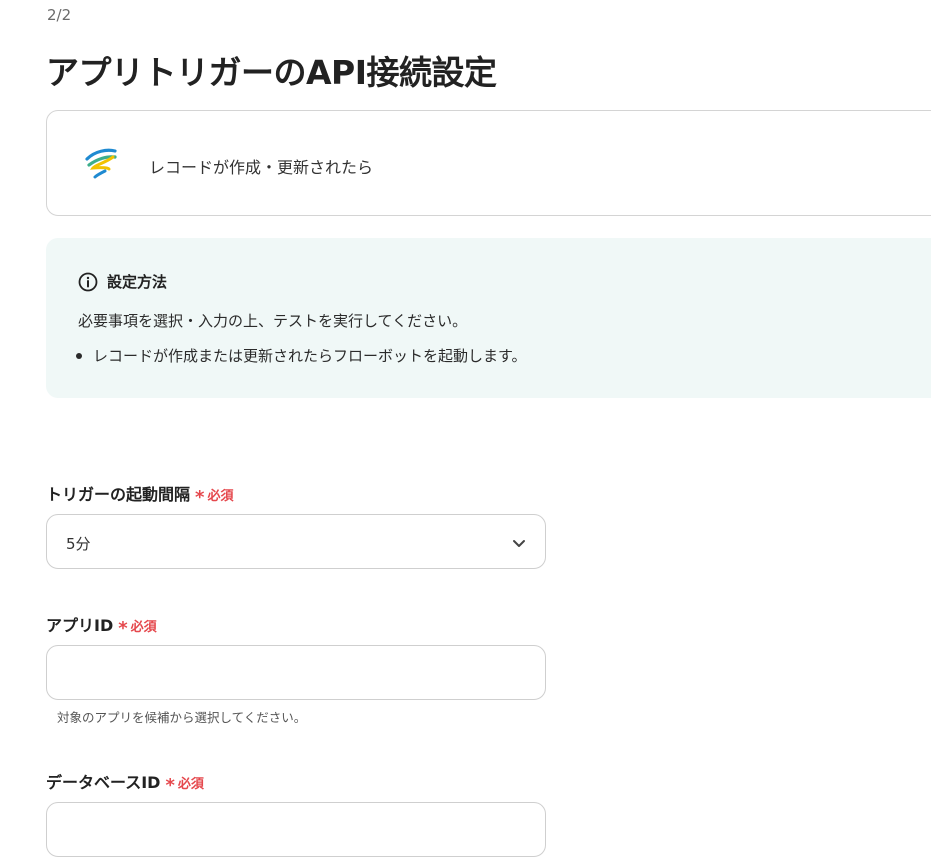 The height and width of the screenshot is (857, 931). Describe the element at coordinates (296, 541) in the screenshot. I see `interval-select: 5分` at that location.